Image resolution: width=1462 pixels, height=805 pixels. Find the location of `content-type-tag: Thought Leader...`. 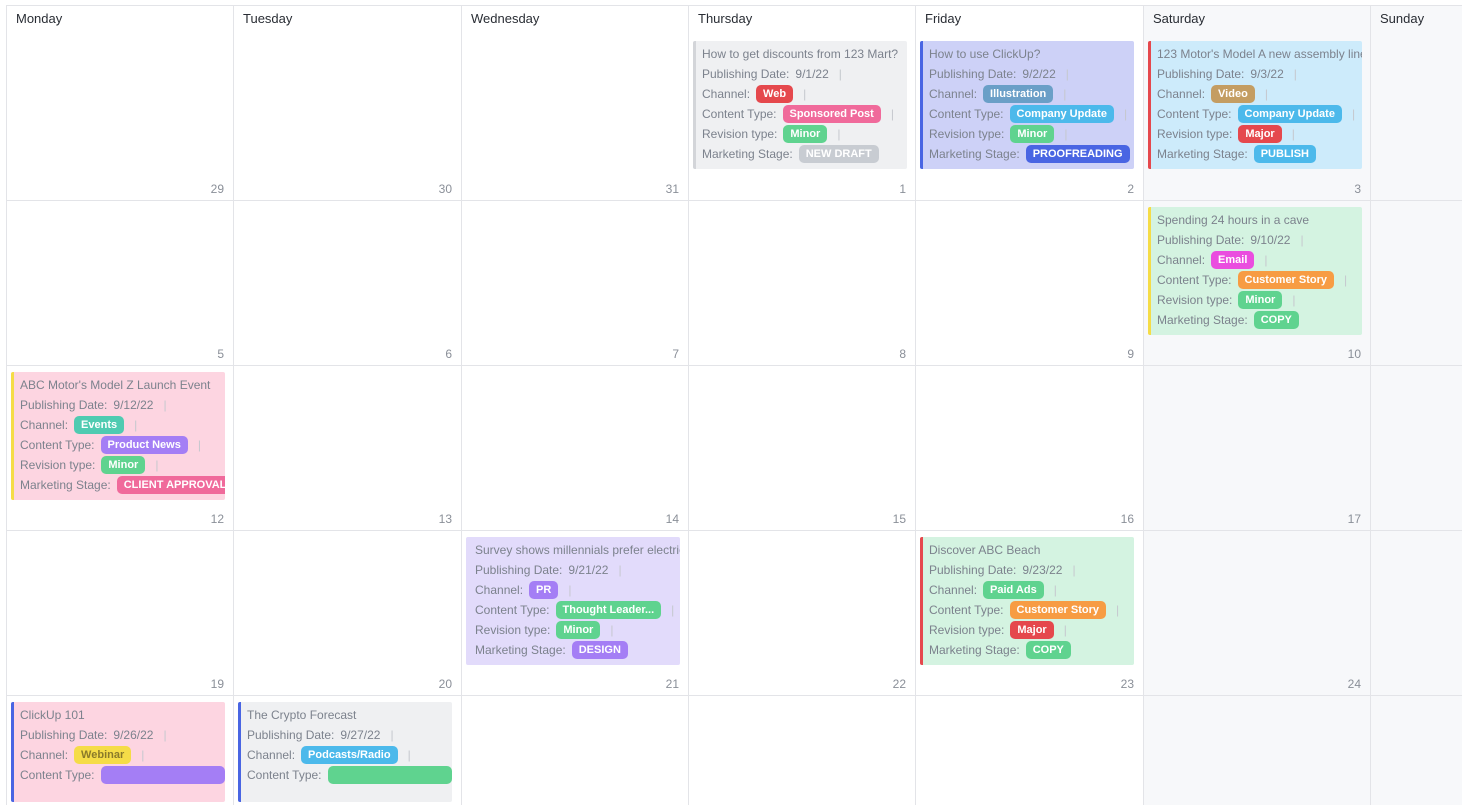

content-type-tag: Thought Leader... is located at coordinates (608, 610).